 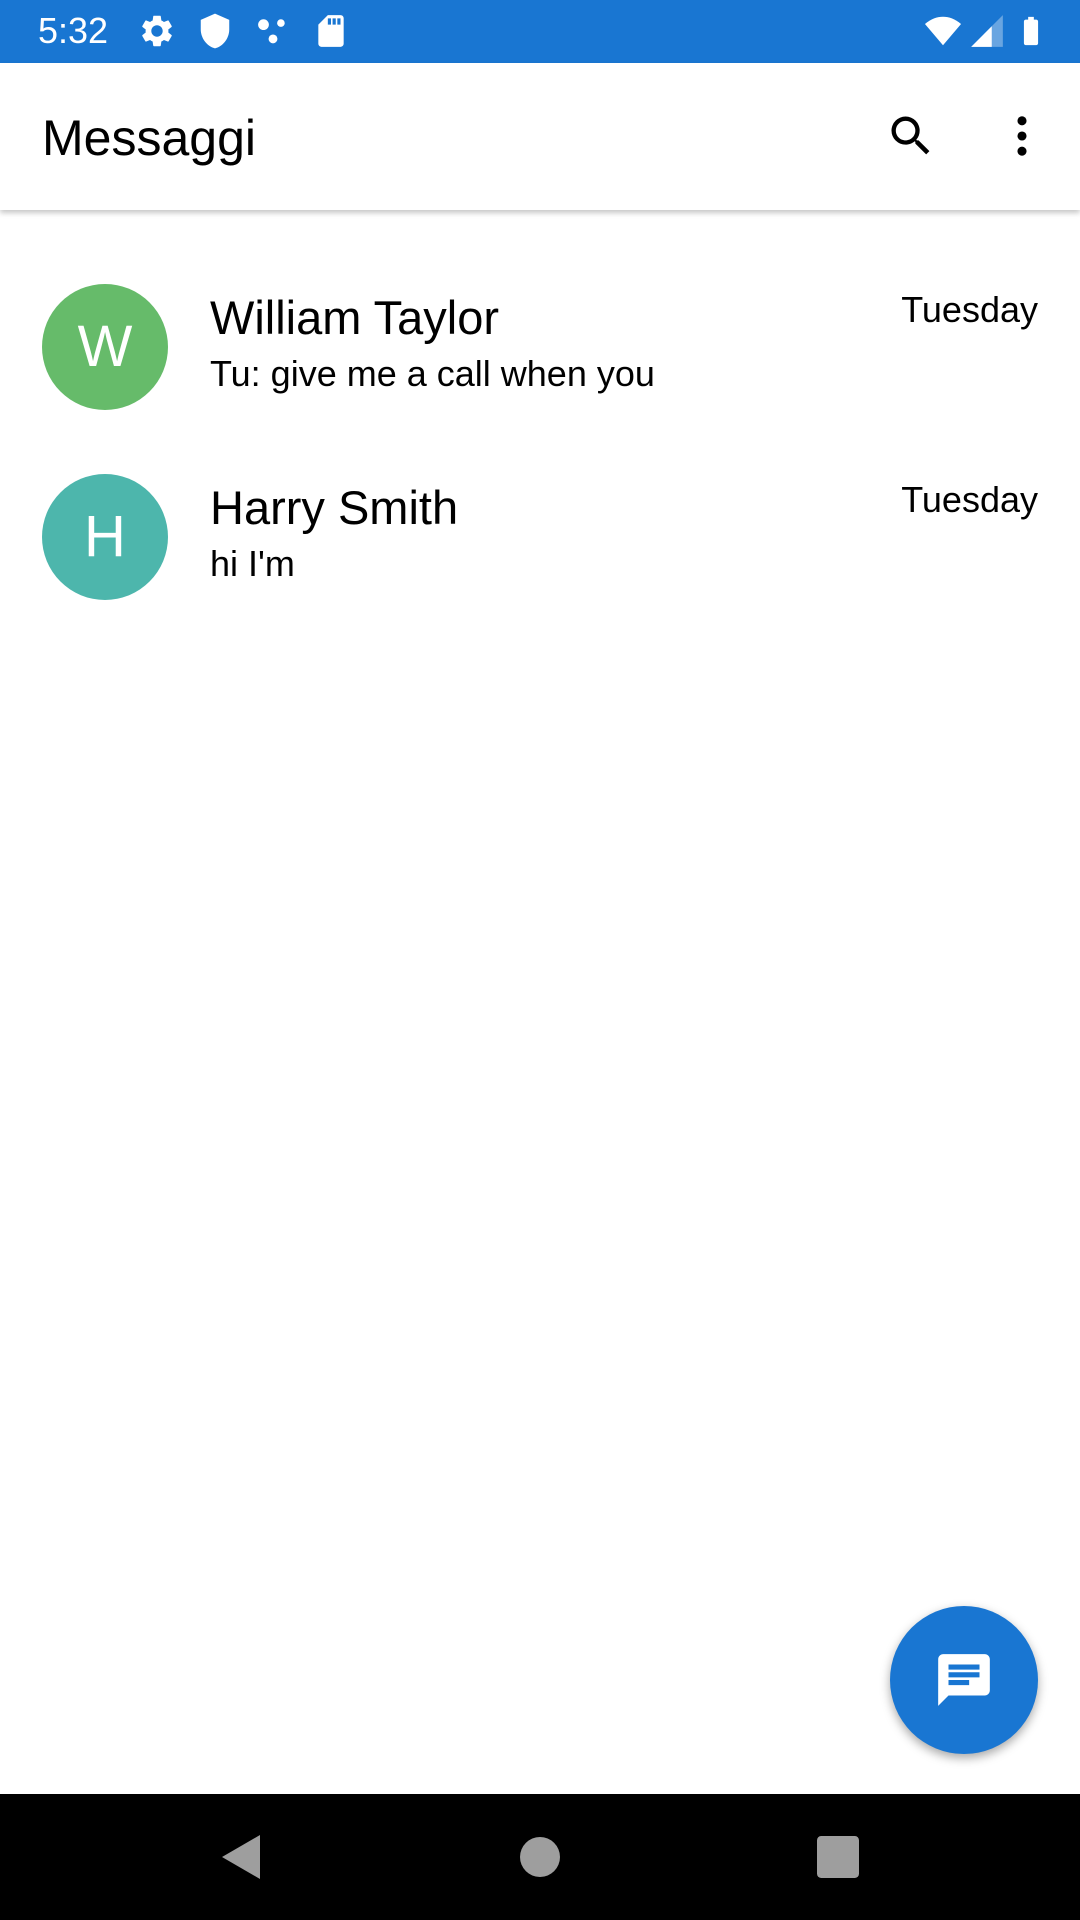 I want to click on navigation-bar, so click(x=540, y=1857).